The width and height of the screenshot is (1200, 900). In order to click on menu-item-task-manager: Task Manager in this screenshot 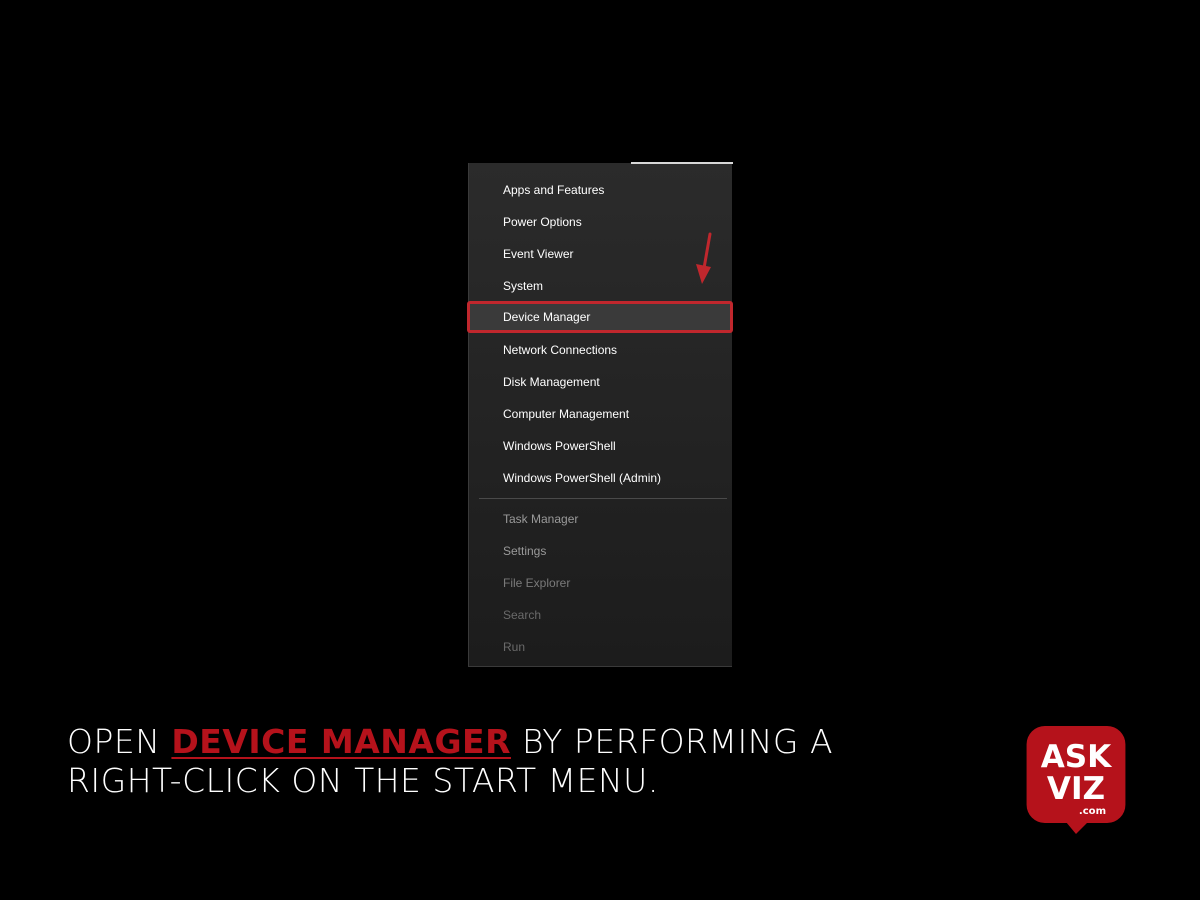, I will do `click(601, 519)`.